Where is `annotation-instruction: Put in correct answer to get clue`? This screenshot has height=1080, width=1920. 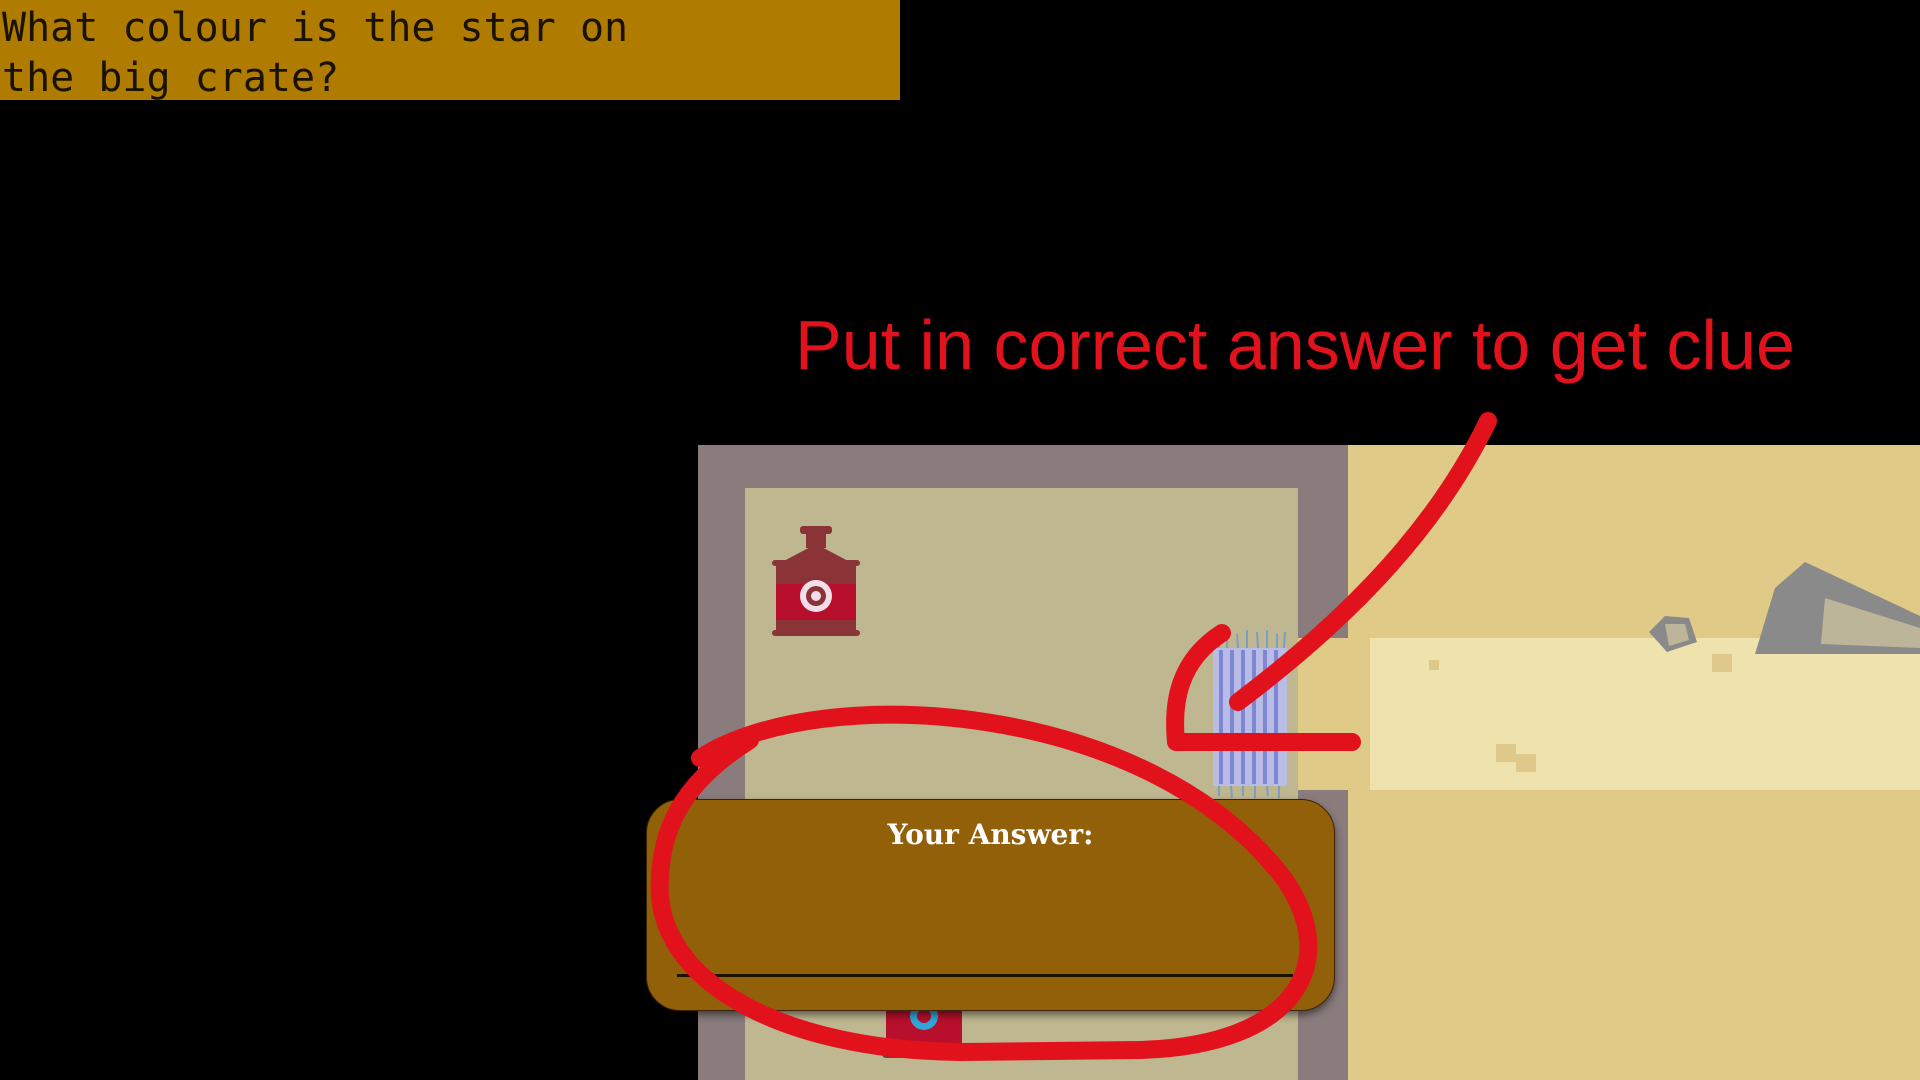
annotation-instruction: Put in correct answer to get clue is located at coordinates (1295, 345).